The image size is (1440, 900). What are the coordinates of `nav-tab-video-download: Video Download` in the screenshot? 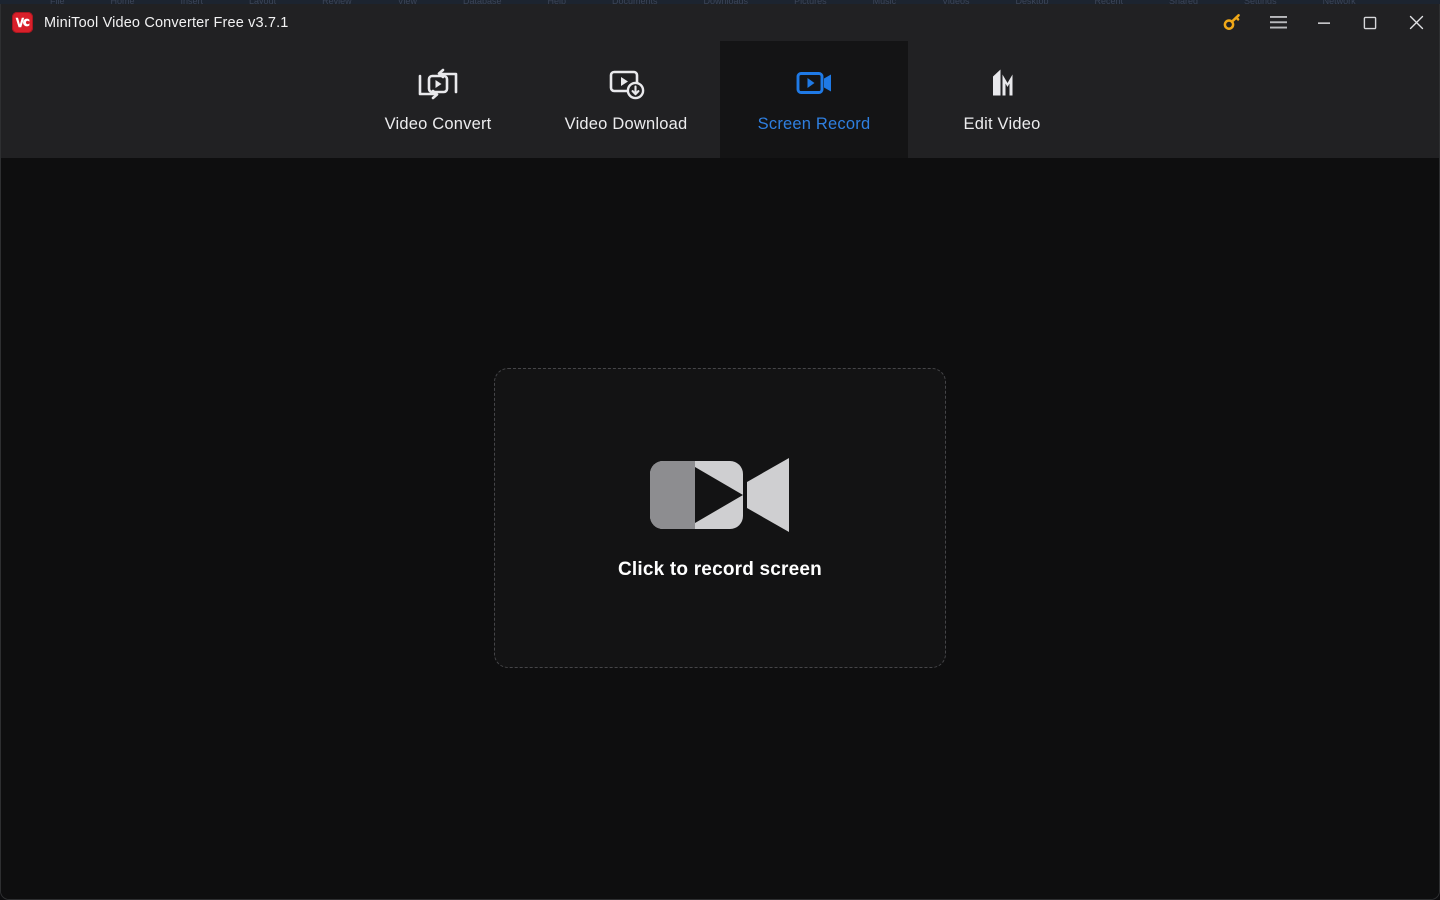 It's located at (626, 99).